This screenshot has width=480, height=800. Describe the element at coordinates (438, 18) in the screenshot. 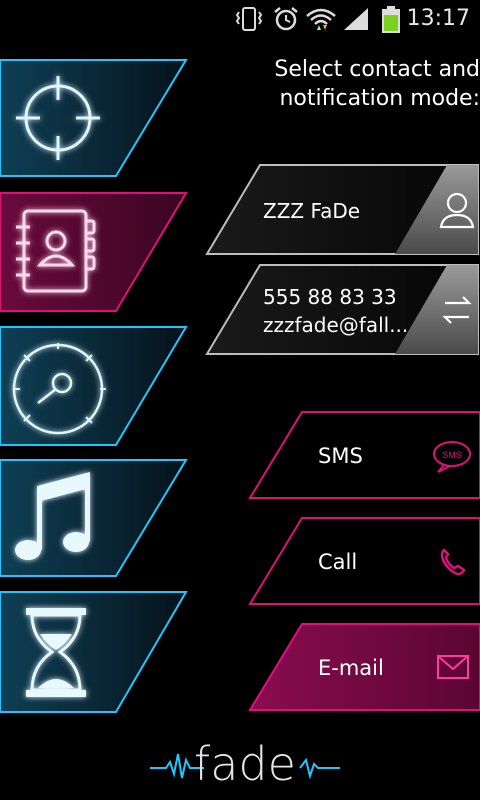

I see `status-time: 13:17` at that location.